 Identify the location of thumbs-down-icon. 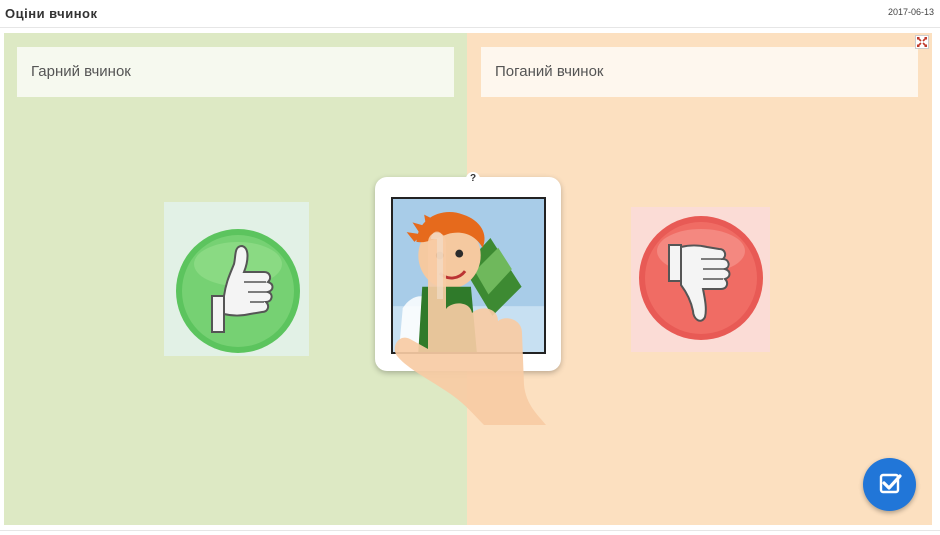
(700, 279).